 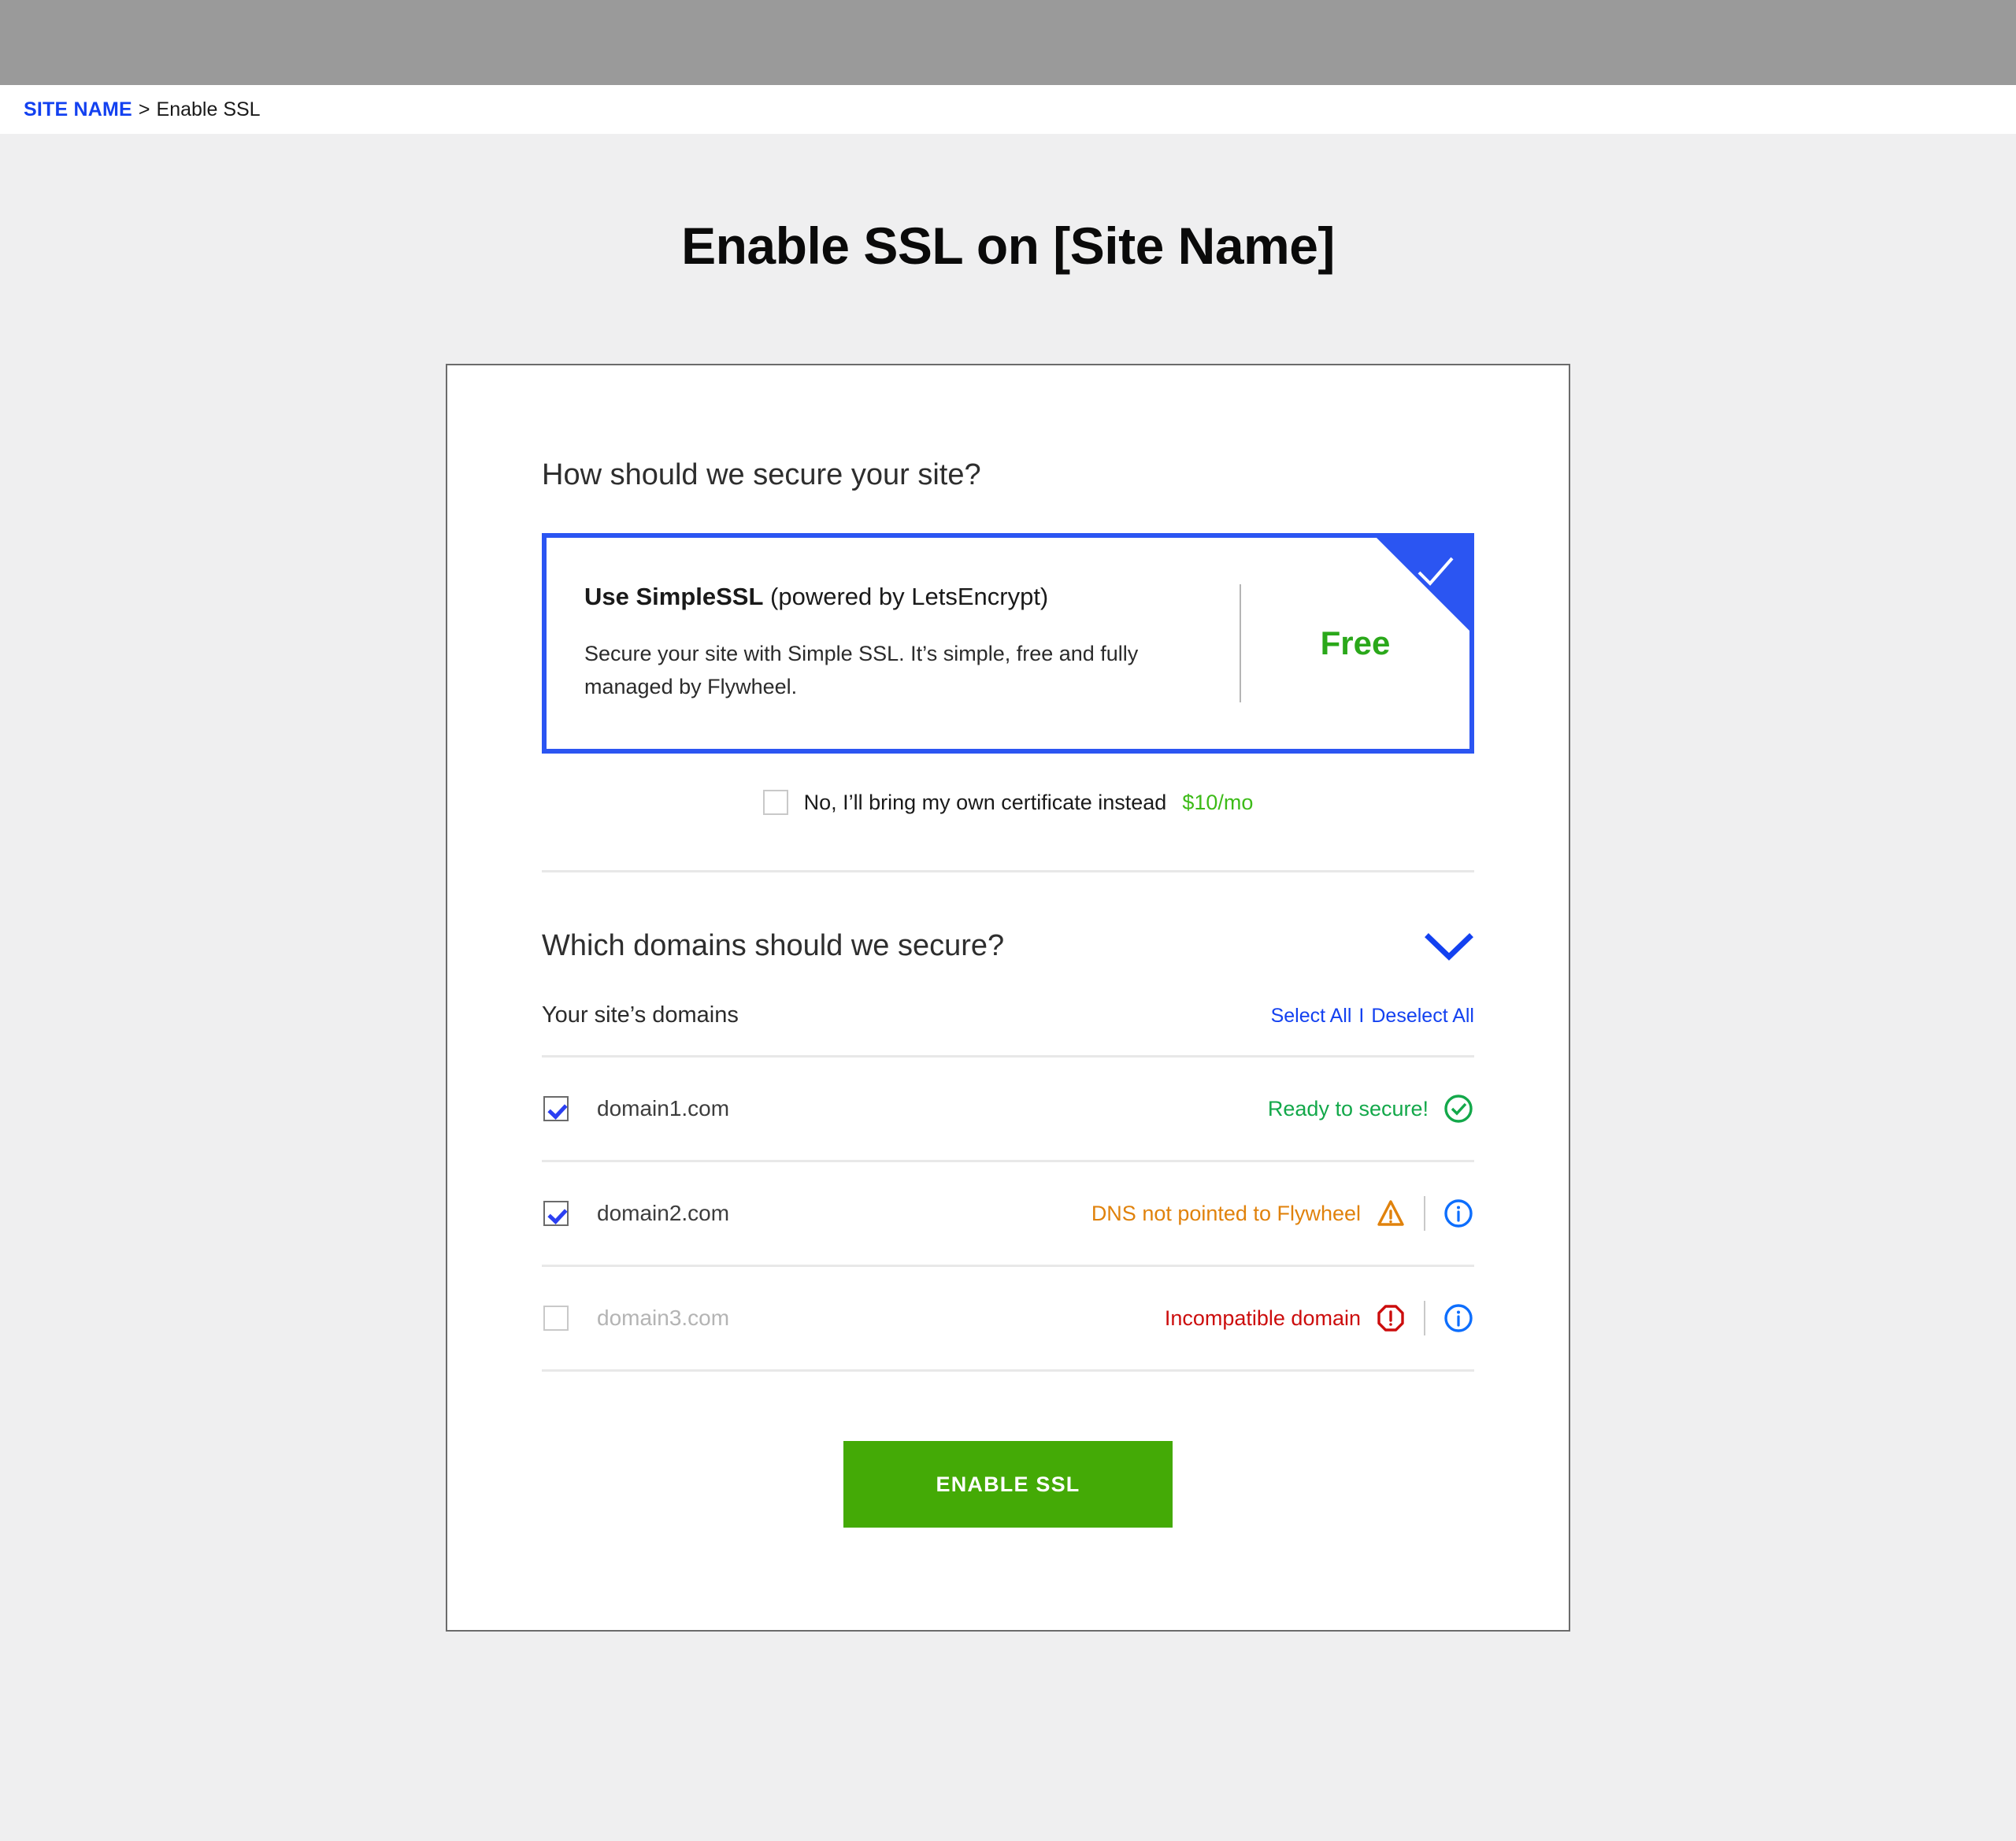 What do you see at coordinates (1262, 1318) in the screenshot?
I see `status-badge: Incompatible domain` at bounding box center [1262, 1318].